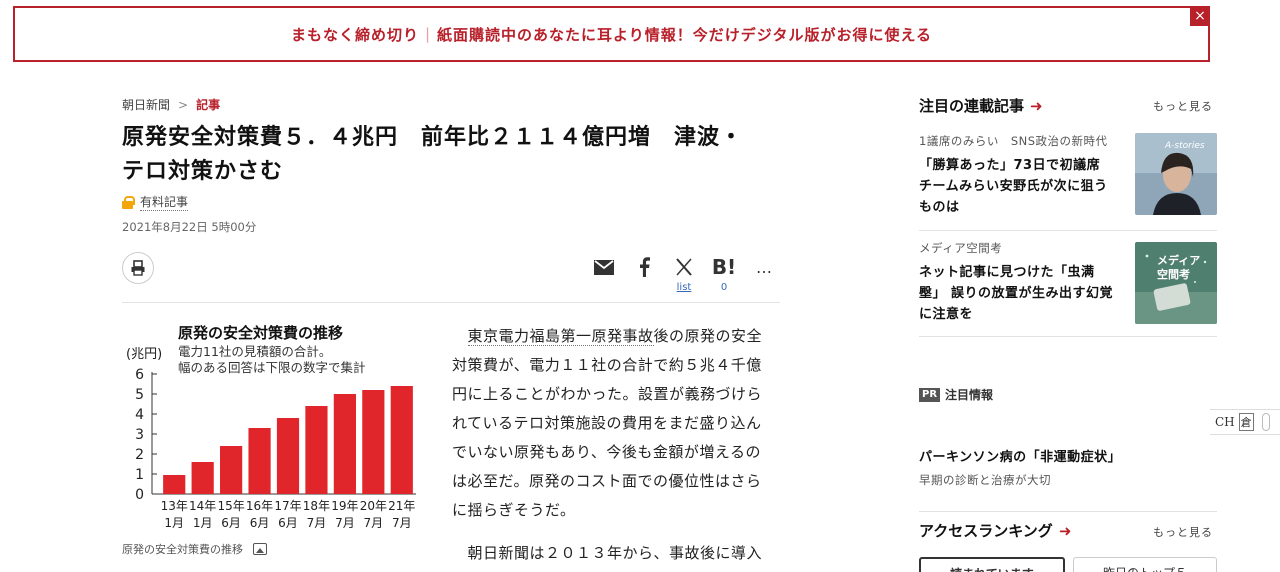 The image size is (1280, 572). I want to click on paid-article-badge: 有料記事, so click(155, 202).